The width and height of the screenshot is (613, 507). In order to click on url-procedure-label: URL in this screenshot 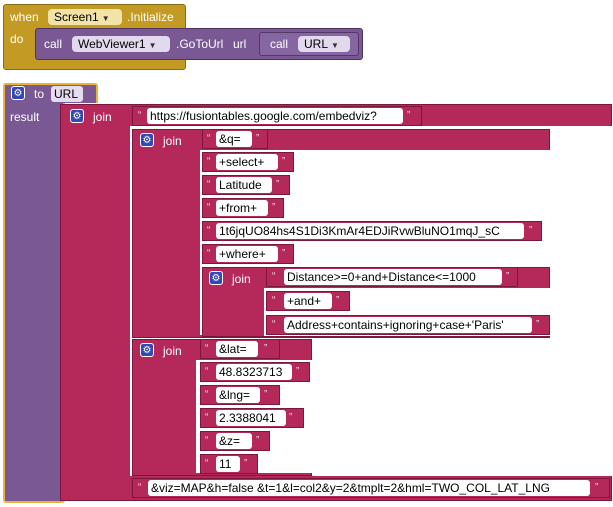, I will do `click(316, 44)`.